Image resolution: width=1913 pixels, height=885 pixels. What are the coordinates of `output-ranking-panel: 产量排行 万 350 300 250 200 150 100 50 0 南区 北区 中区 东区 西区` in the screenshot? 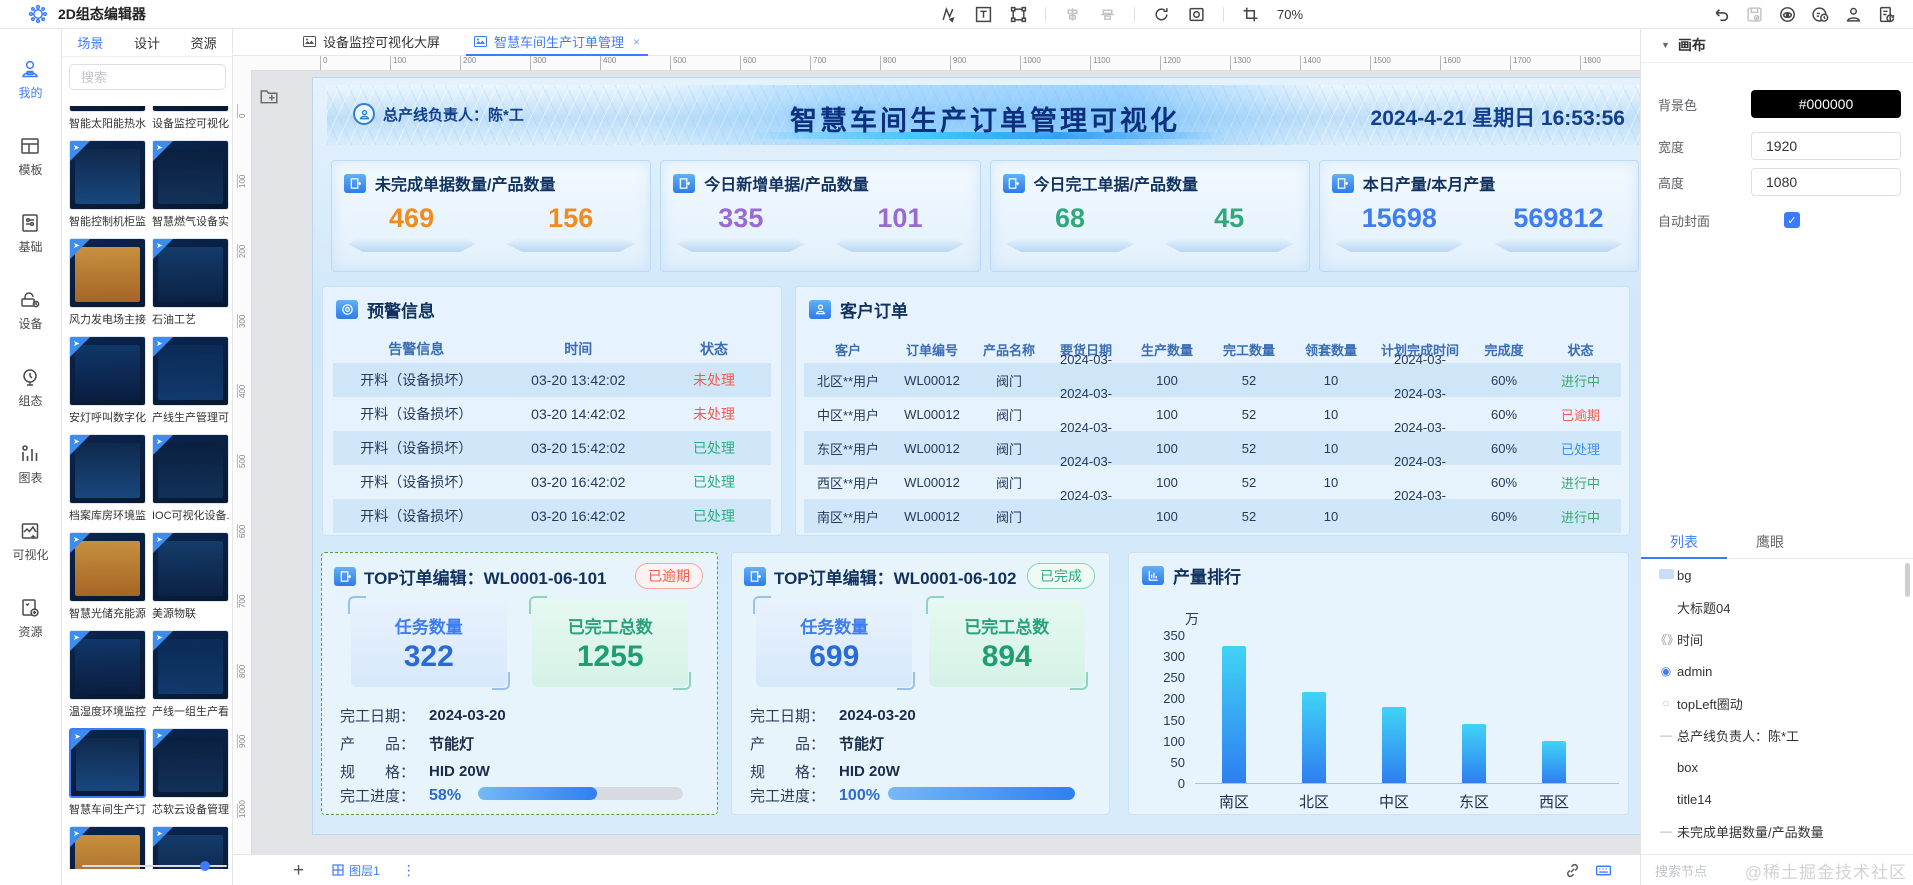 It's located at (1378, 683).